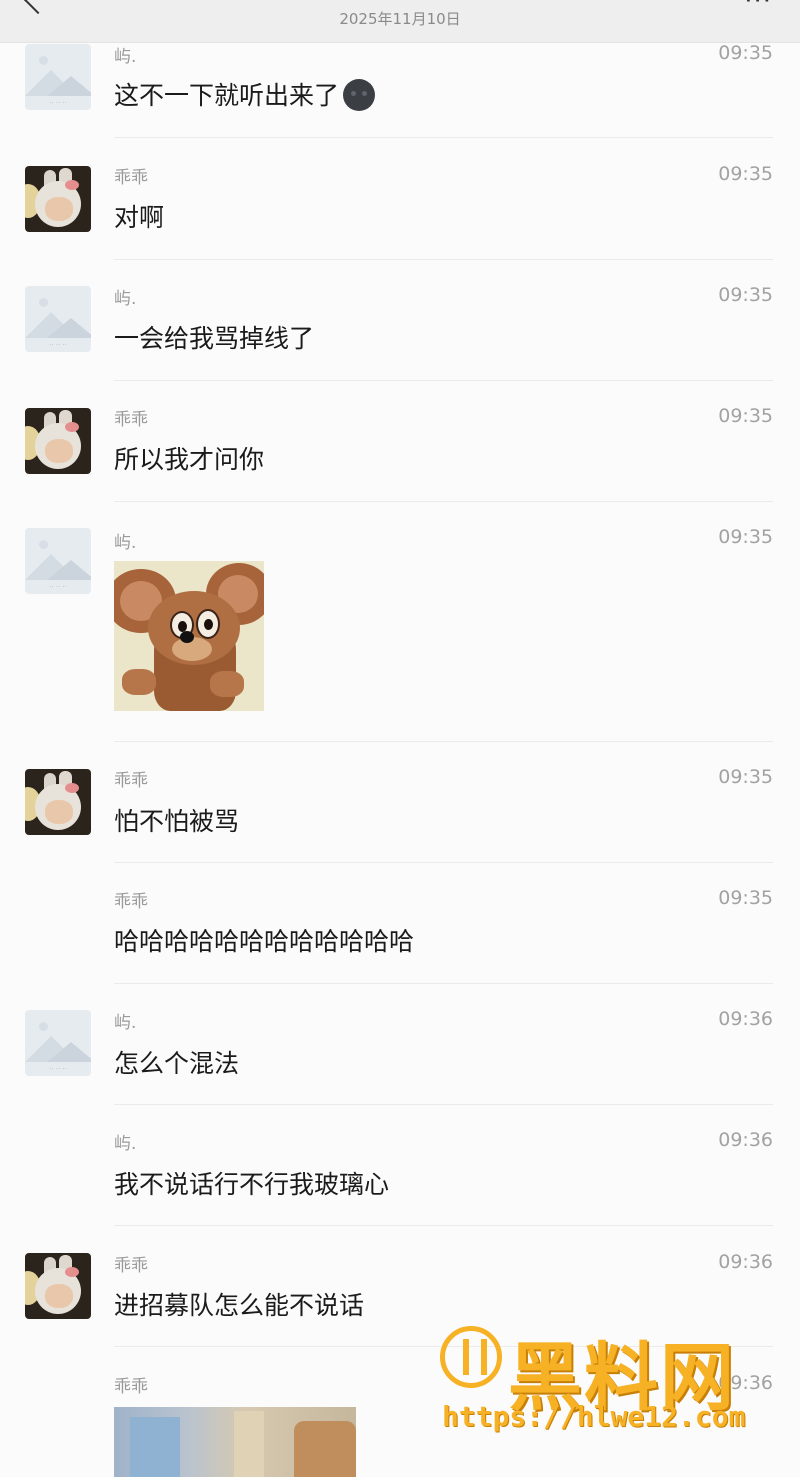 This screenshot has width=800, height=1477. I want to click on message-text: 哈哈哈哈哈哈哈哈哈哈哈哈, so click(264, 941).